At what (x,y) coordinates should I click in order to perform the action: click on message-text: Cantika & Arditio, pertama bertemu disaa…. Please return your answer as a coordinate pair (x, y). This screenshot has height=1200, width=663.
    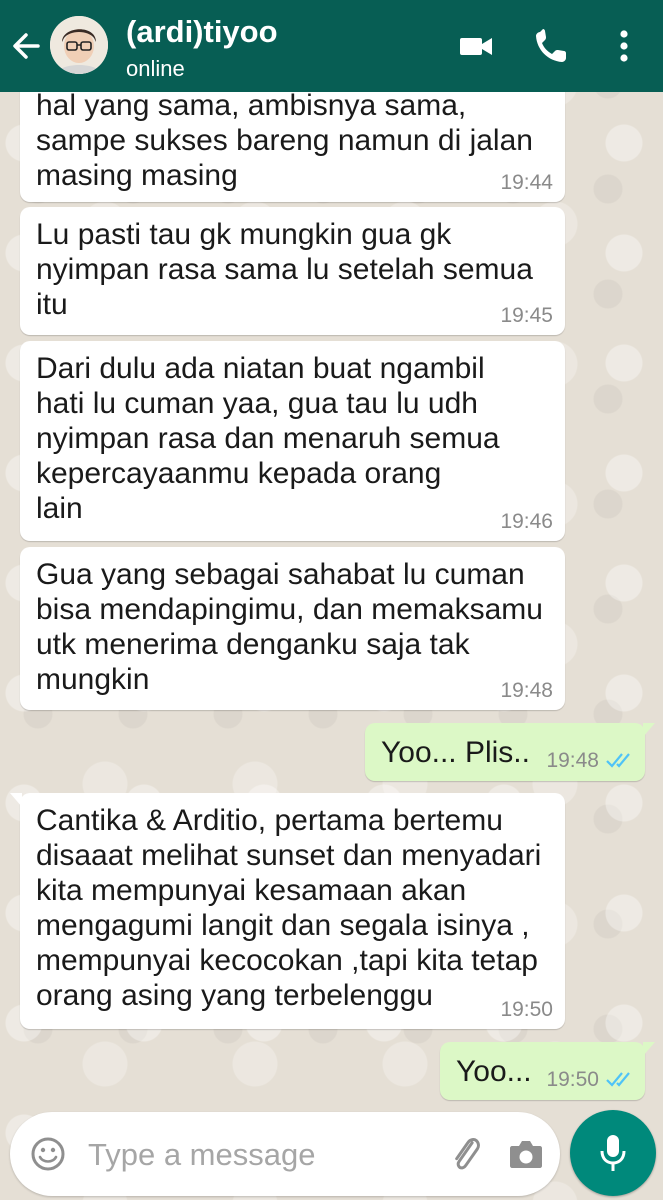
    Looking at the image, I should click on (289, 908).